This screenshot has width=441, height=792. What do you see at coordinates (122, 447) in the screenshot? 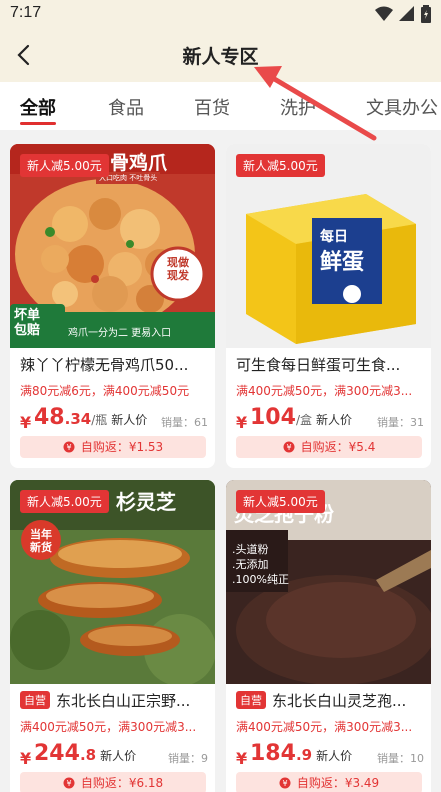
I see `rebate-text: 自购返：¥1.53` at bounding box center [122, 447].